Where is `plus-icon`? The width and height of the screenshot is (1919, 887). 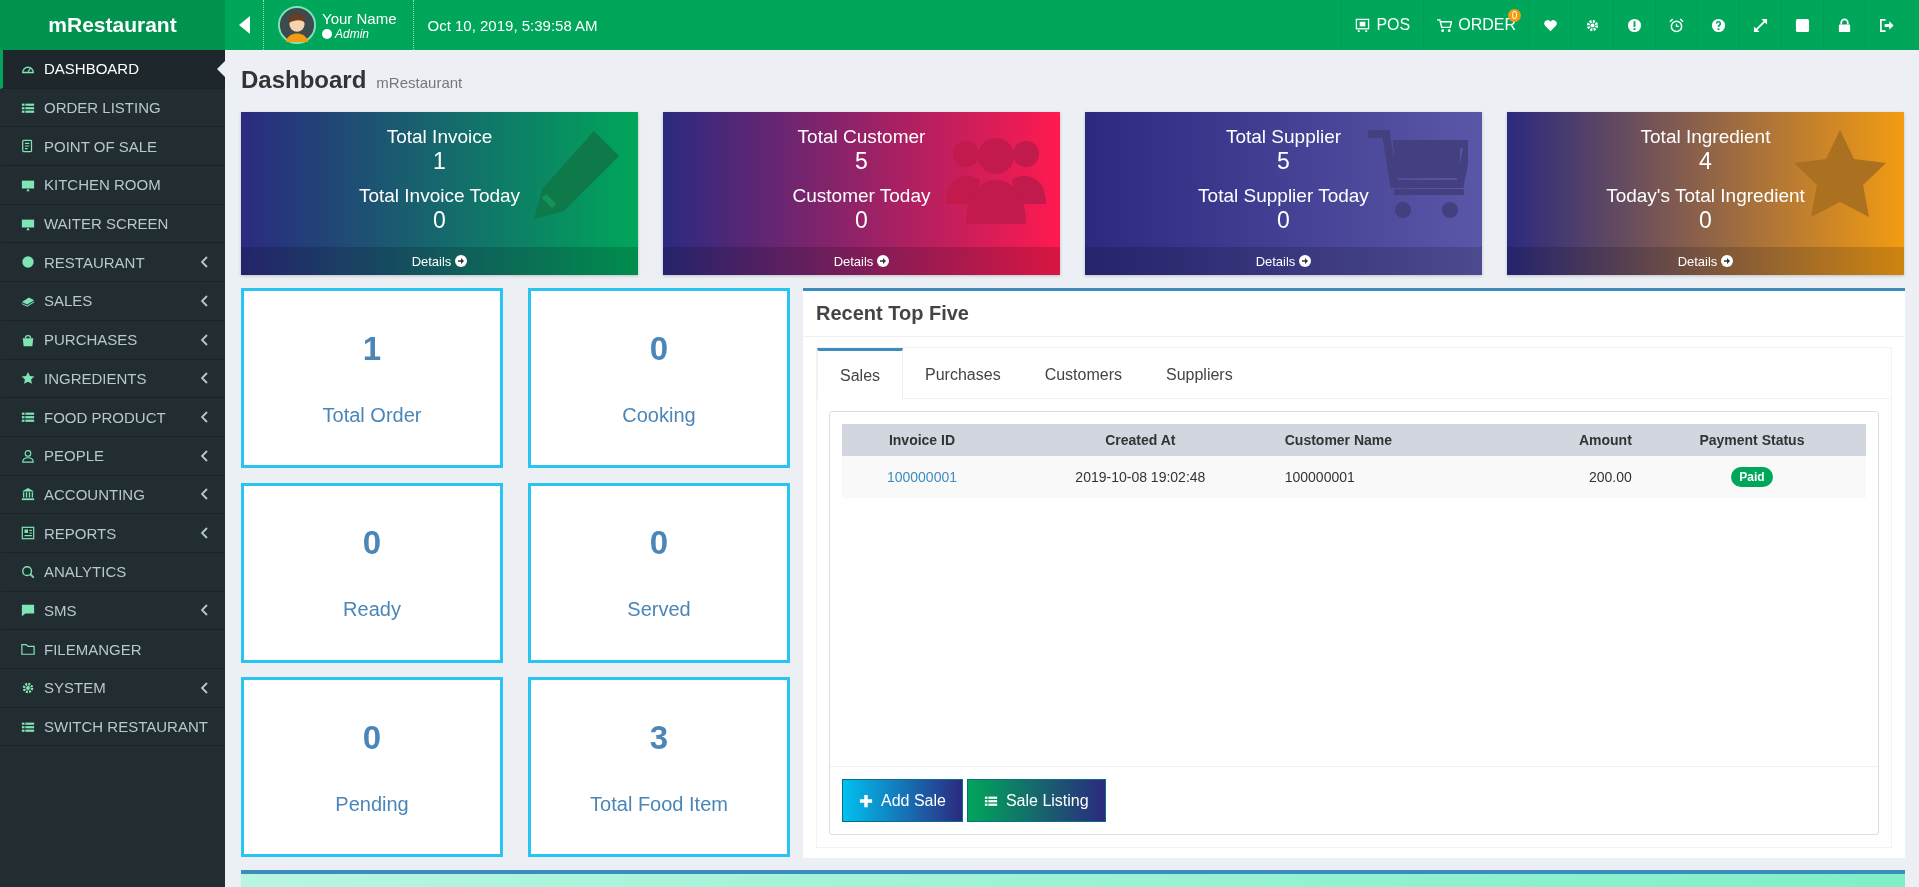
plus-icon is located at coordinates (866, 800).